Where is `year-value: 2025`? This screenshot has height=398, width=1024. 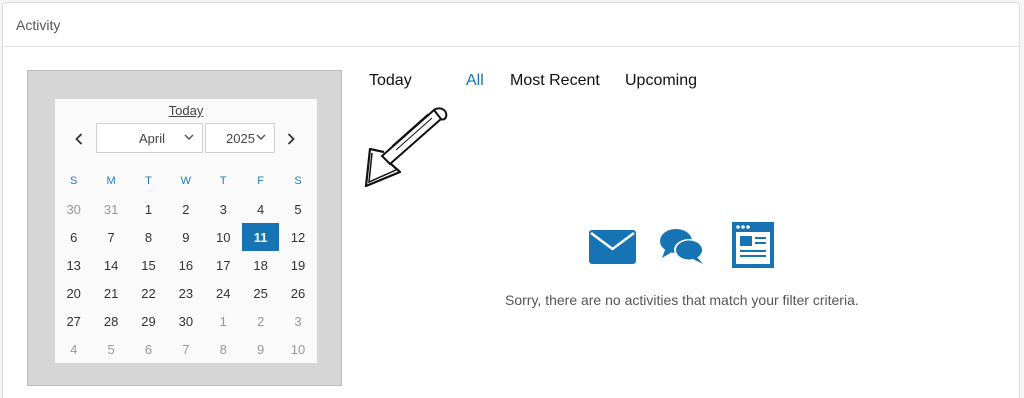
year-value: 2025 is located at coordinates (240, 138).